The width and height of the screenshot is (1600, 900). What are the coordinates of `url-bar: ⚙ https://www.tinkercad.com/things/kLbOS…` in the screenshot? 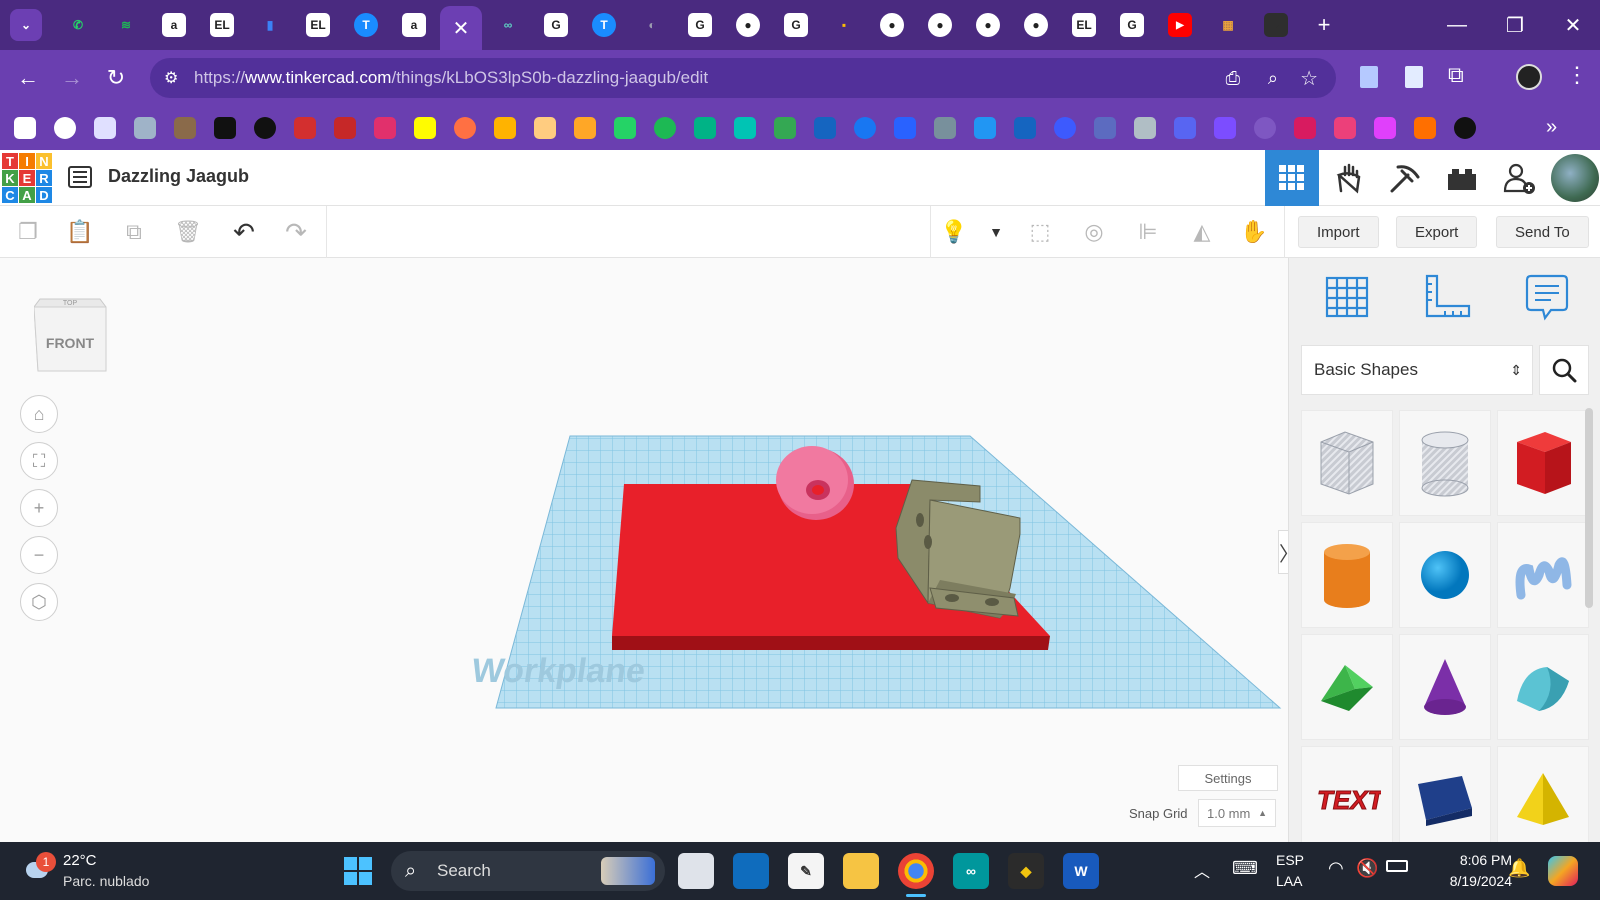 It's located at (743, 78).